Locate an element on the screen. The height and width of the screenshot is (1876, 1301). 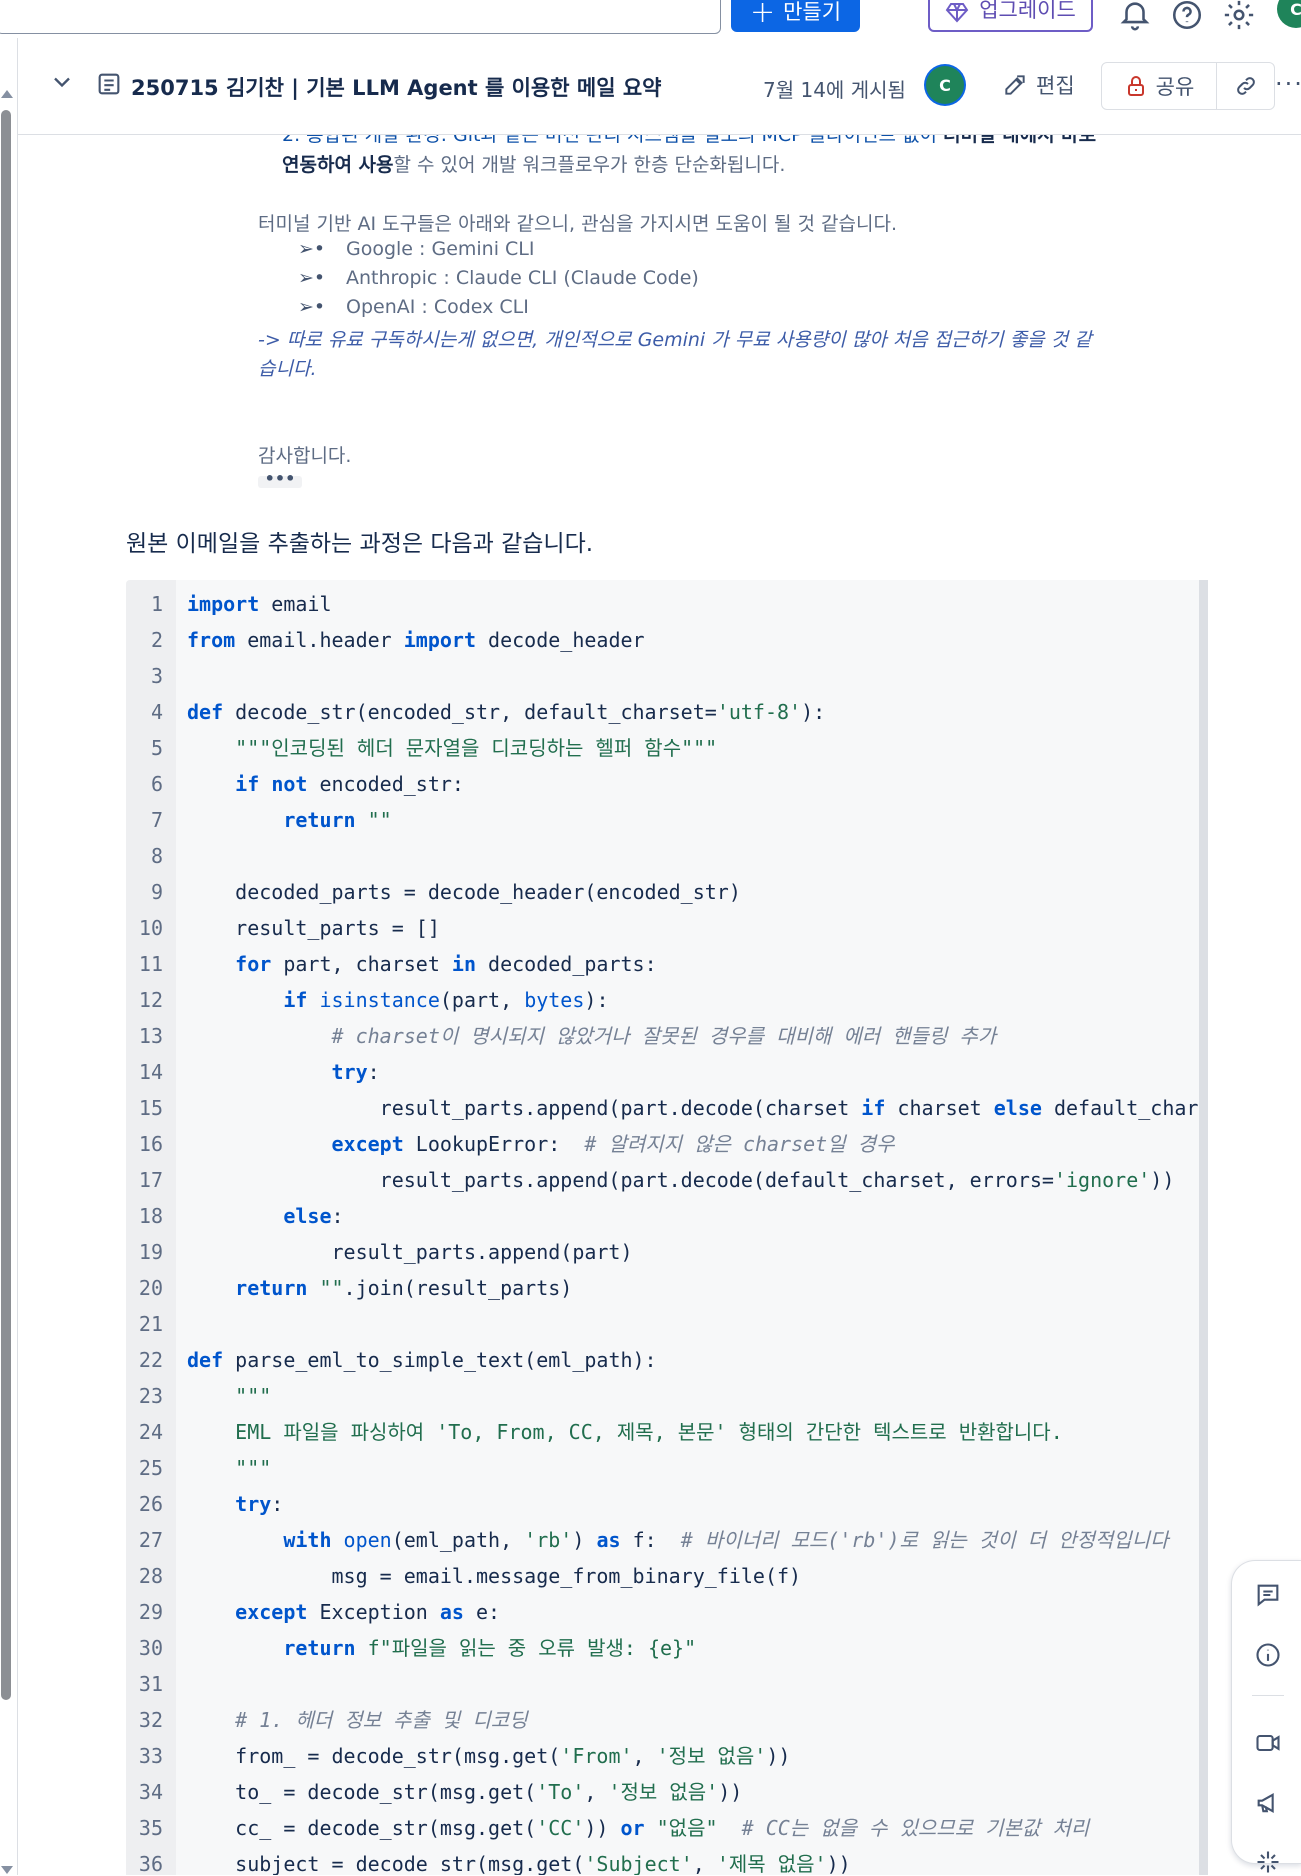
body-paragraph: 원본 이메일을 추출하는 과정은 다음과 같습니다. is located at coordinates (360, 544).